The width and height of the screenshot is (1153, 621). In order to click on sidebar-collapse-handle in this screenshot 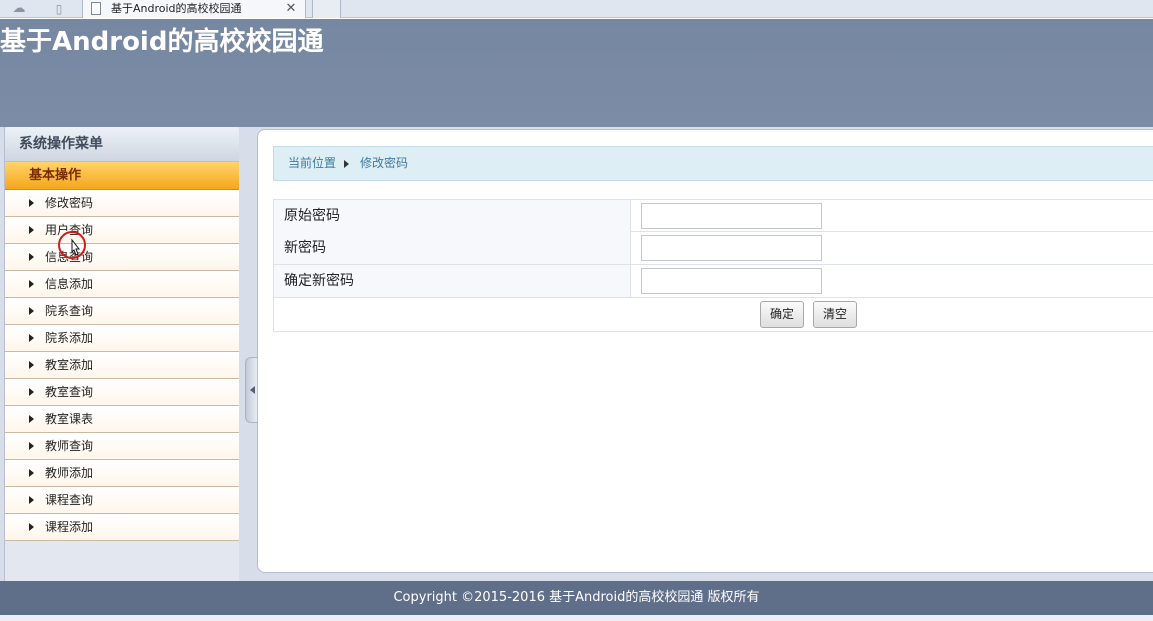, I will do `click(251, 390)`.